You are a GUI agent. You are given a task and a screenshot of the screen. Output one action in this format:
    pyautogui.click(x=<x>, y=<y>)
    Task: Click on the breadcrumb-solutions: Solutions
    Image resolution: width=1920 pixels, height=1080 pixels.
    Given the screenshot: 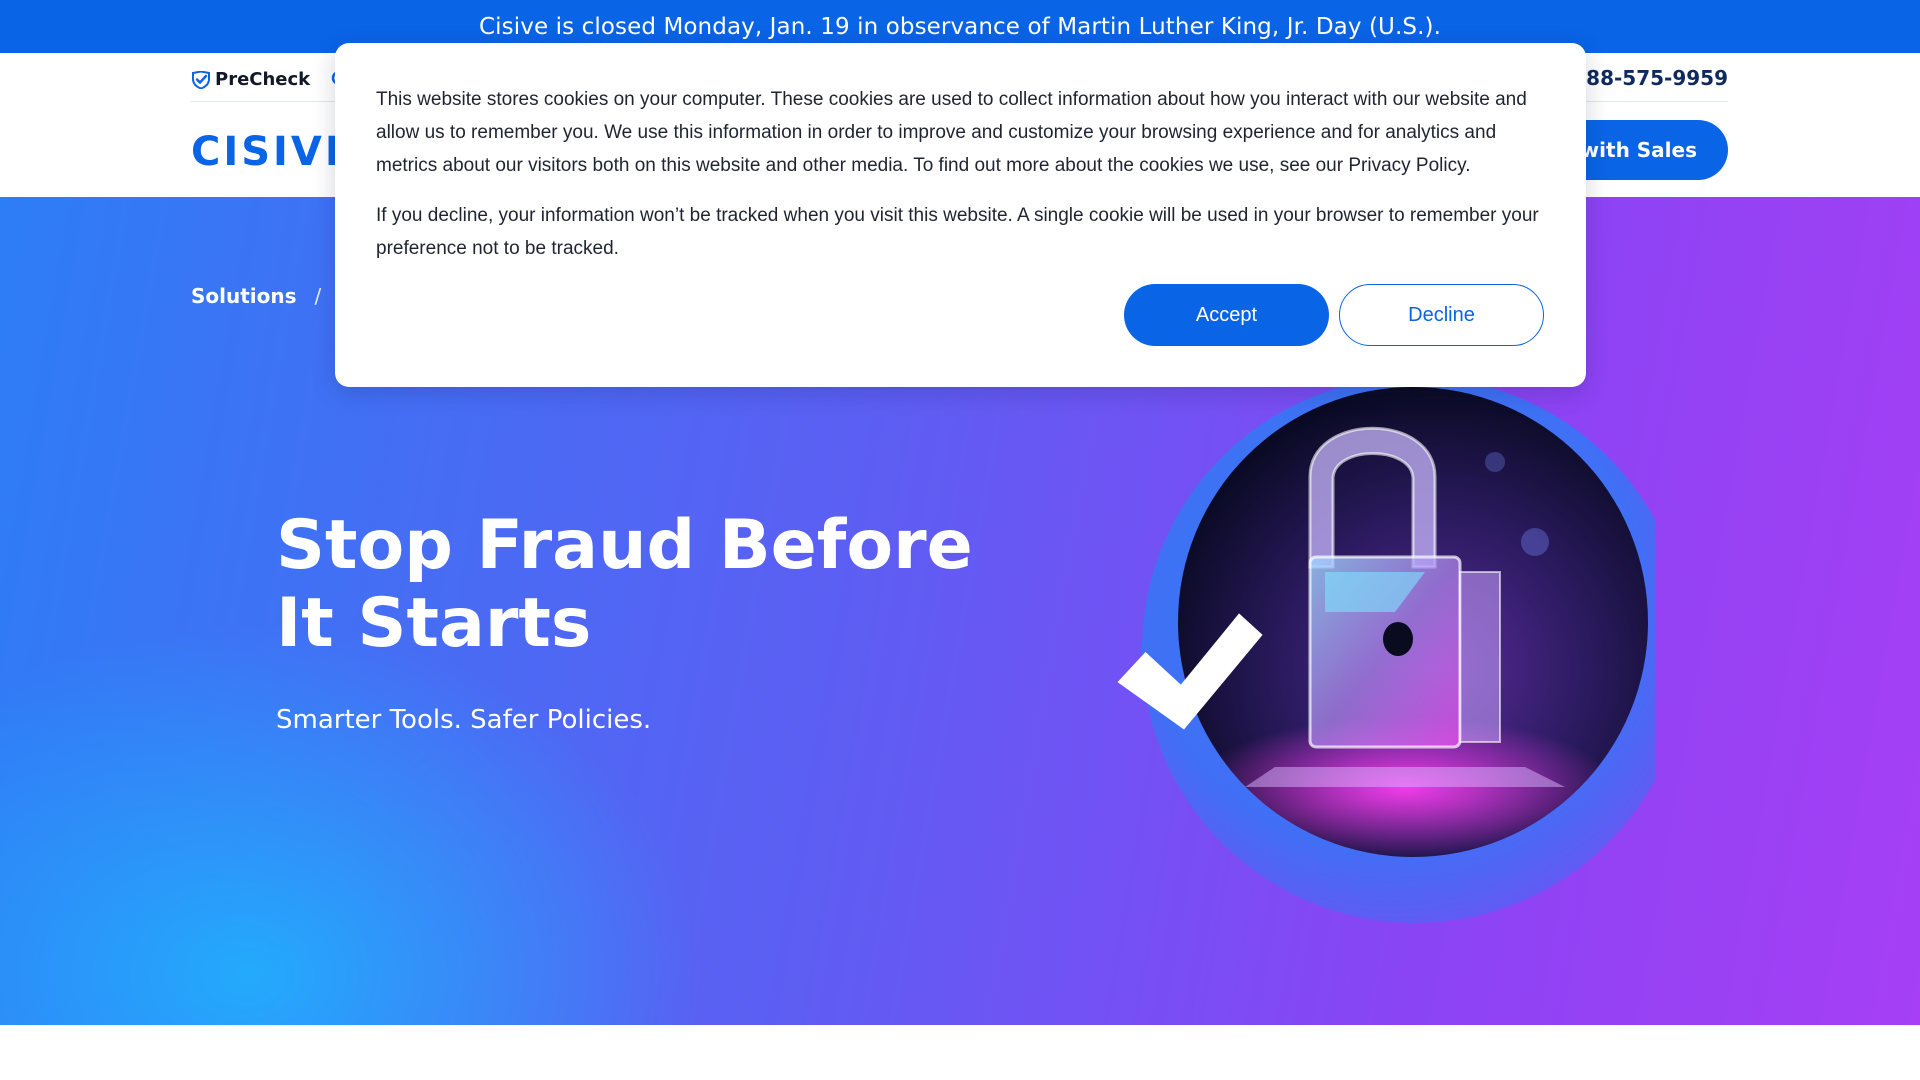 What is the action you would take?
    pyautogui.click(x=244, y=296)
    